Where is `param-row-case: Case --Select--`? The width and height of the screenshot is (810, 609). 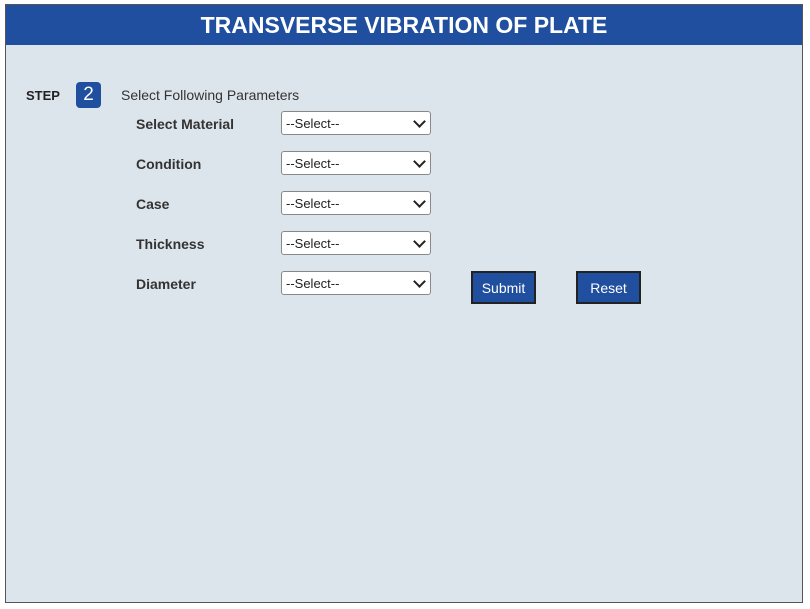
param-row-case: Case --Select-- is located at coordinates (286, 203).